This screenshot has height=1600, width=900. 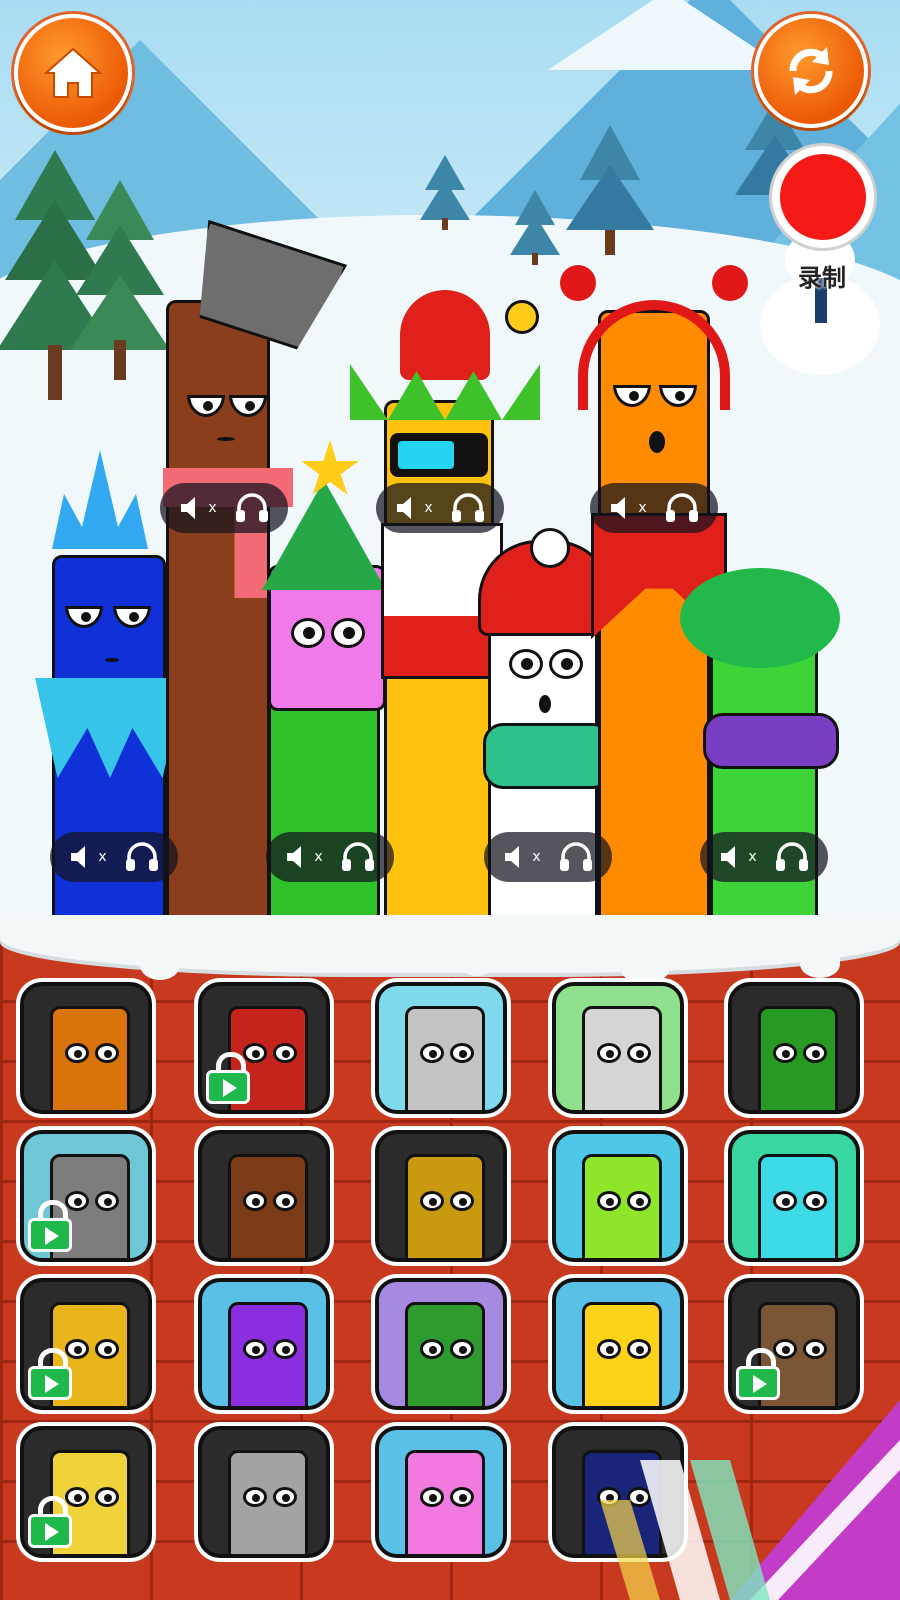 I want to click on character-tile-pink-bunny, so click(x=441, y=1492).